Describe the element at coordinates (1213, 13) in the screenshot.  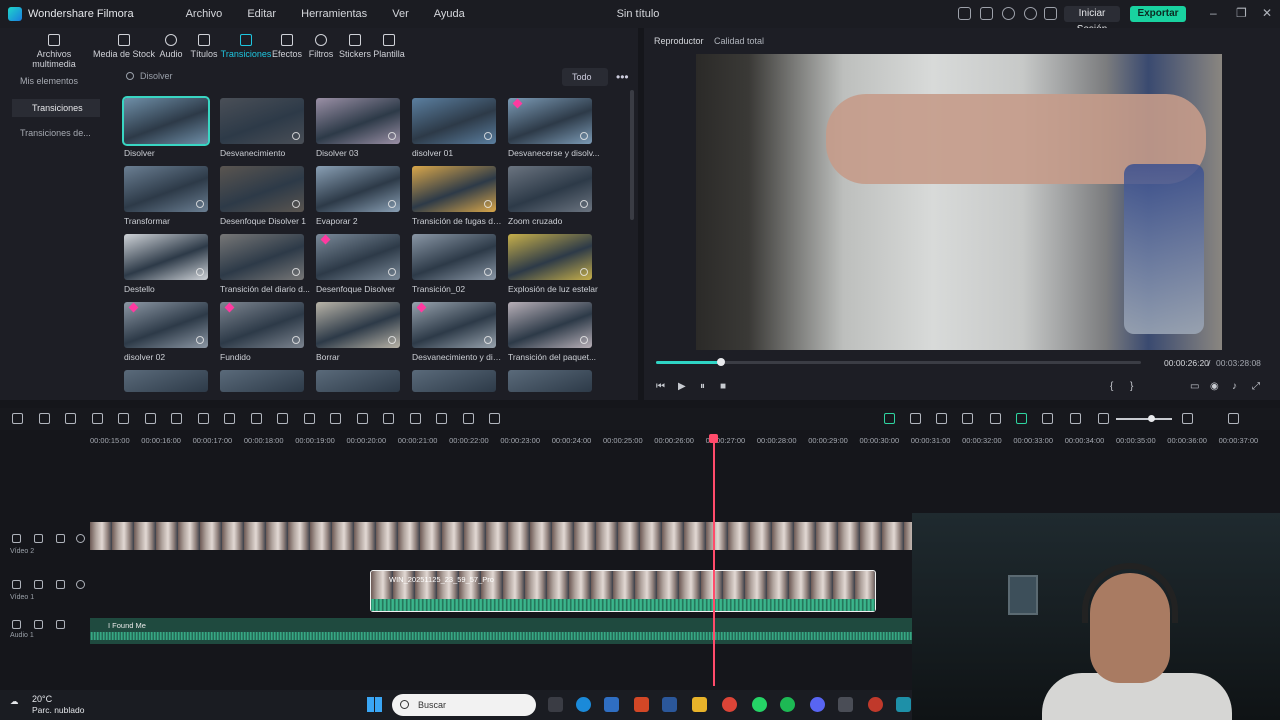
I see `minimize-icon: –` at that location.